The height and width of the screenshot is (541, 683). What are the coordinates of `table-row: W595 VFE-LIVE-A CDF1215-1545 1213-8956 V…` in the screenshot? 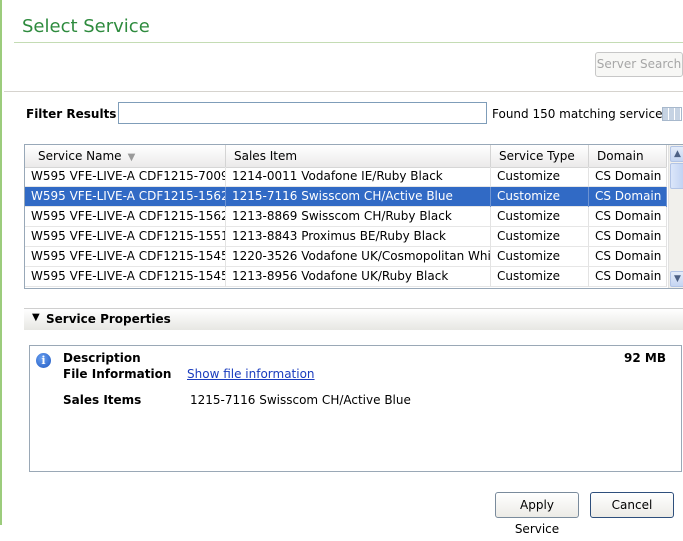 It's located at (346, 277).